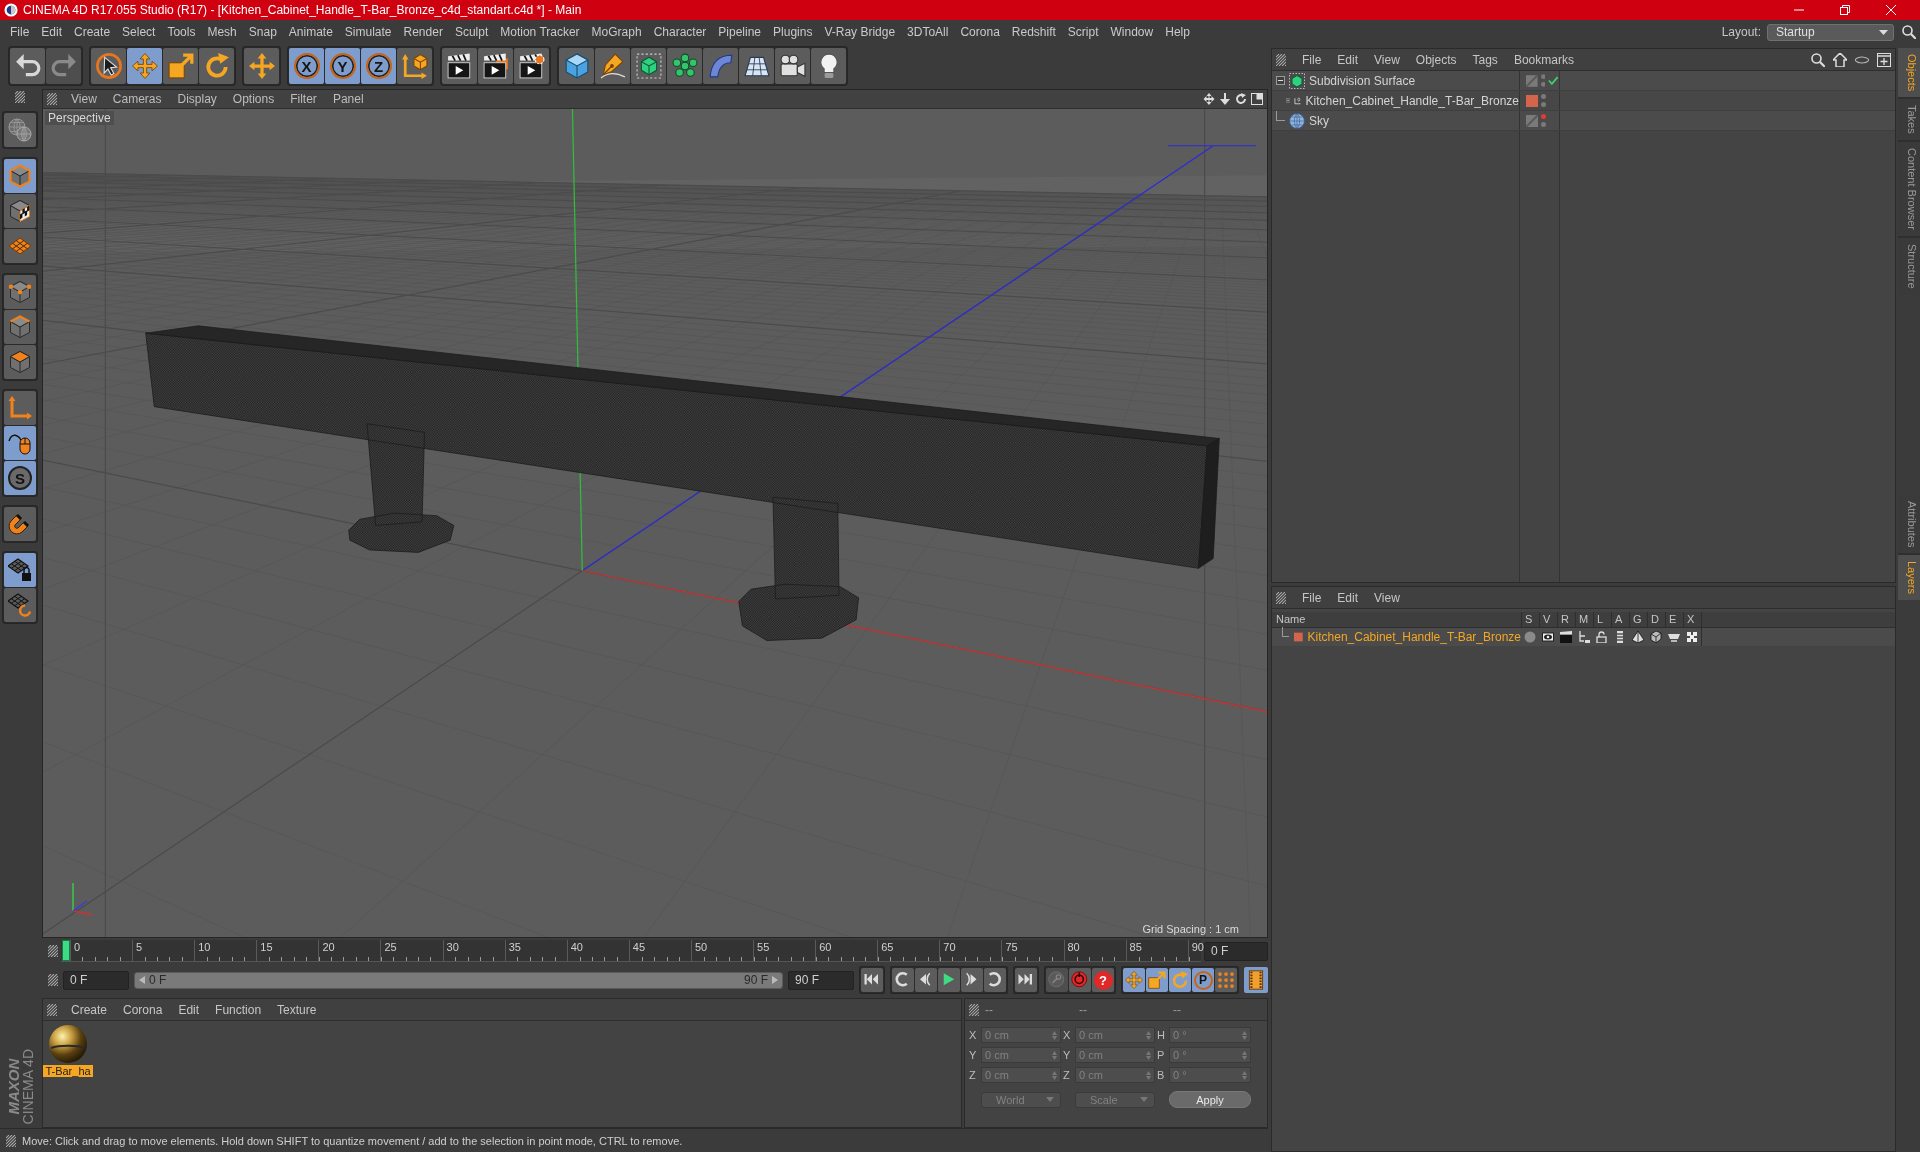  I want to click on menu-item: Help, so click(1177, 32).